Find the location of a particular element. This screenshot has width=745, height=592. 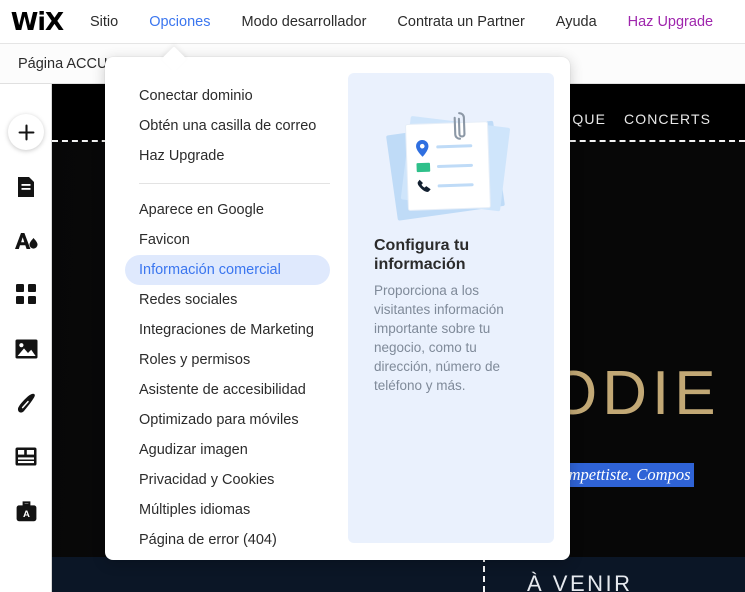

dropdown-item-haz-upgrade: Haz Upgrade is located at coordinates (227, 156).